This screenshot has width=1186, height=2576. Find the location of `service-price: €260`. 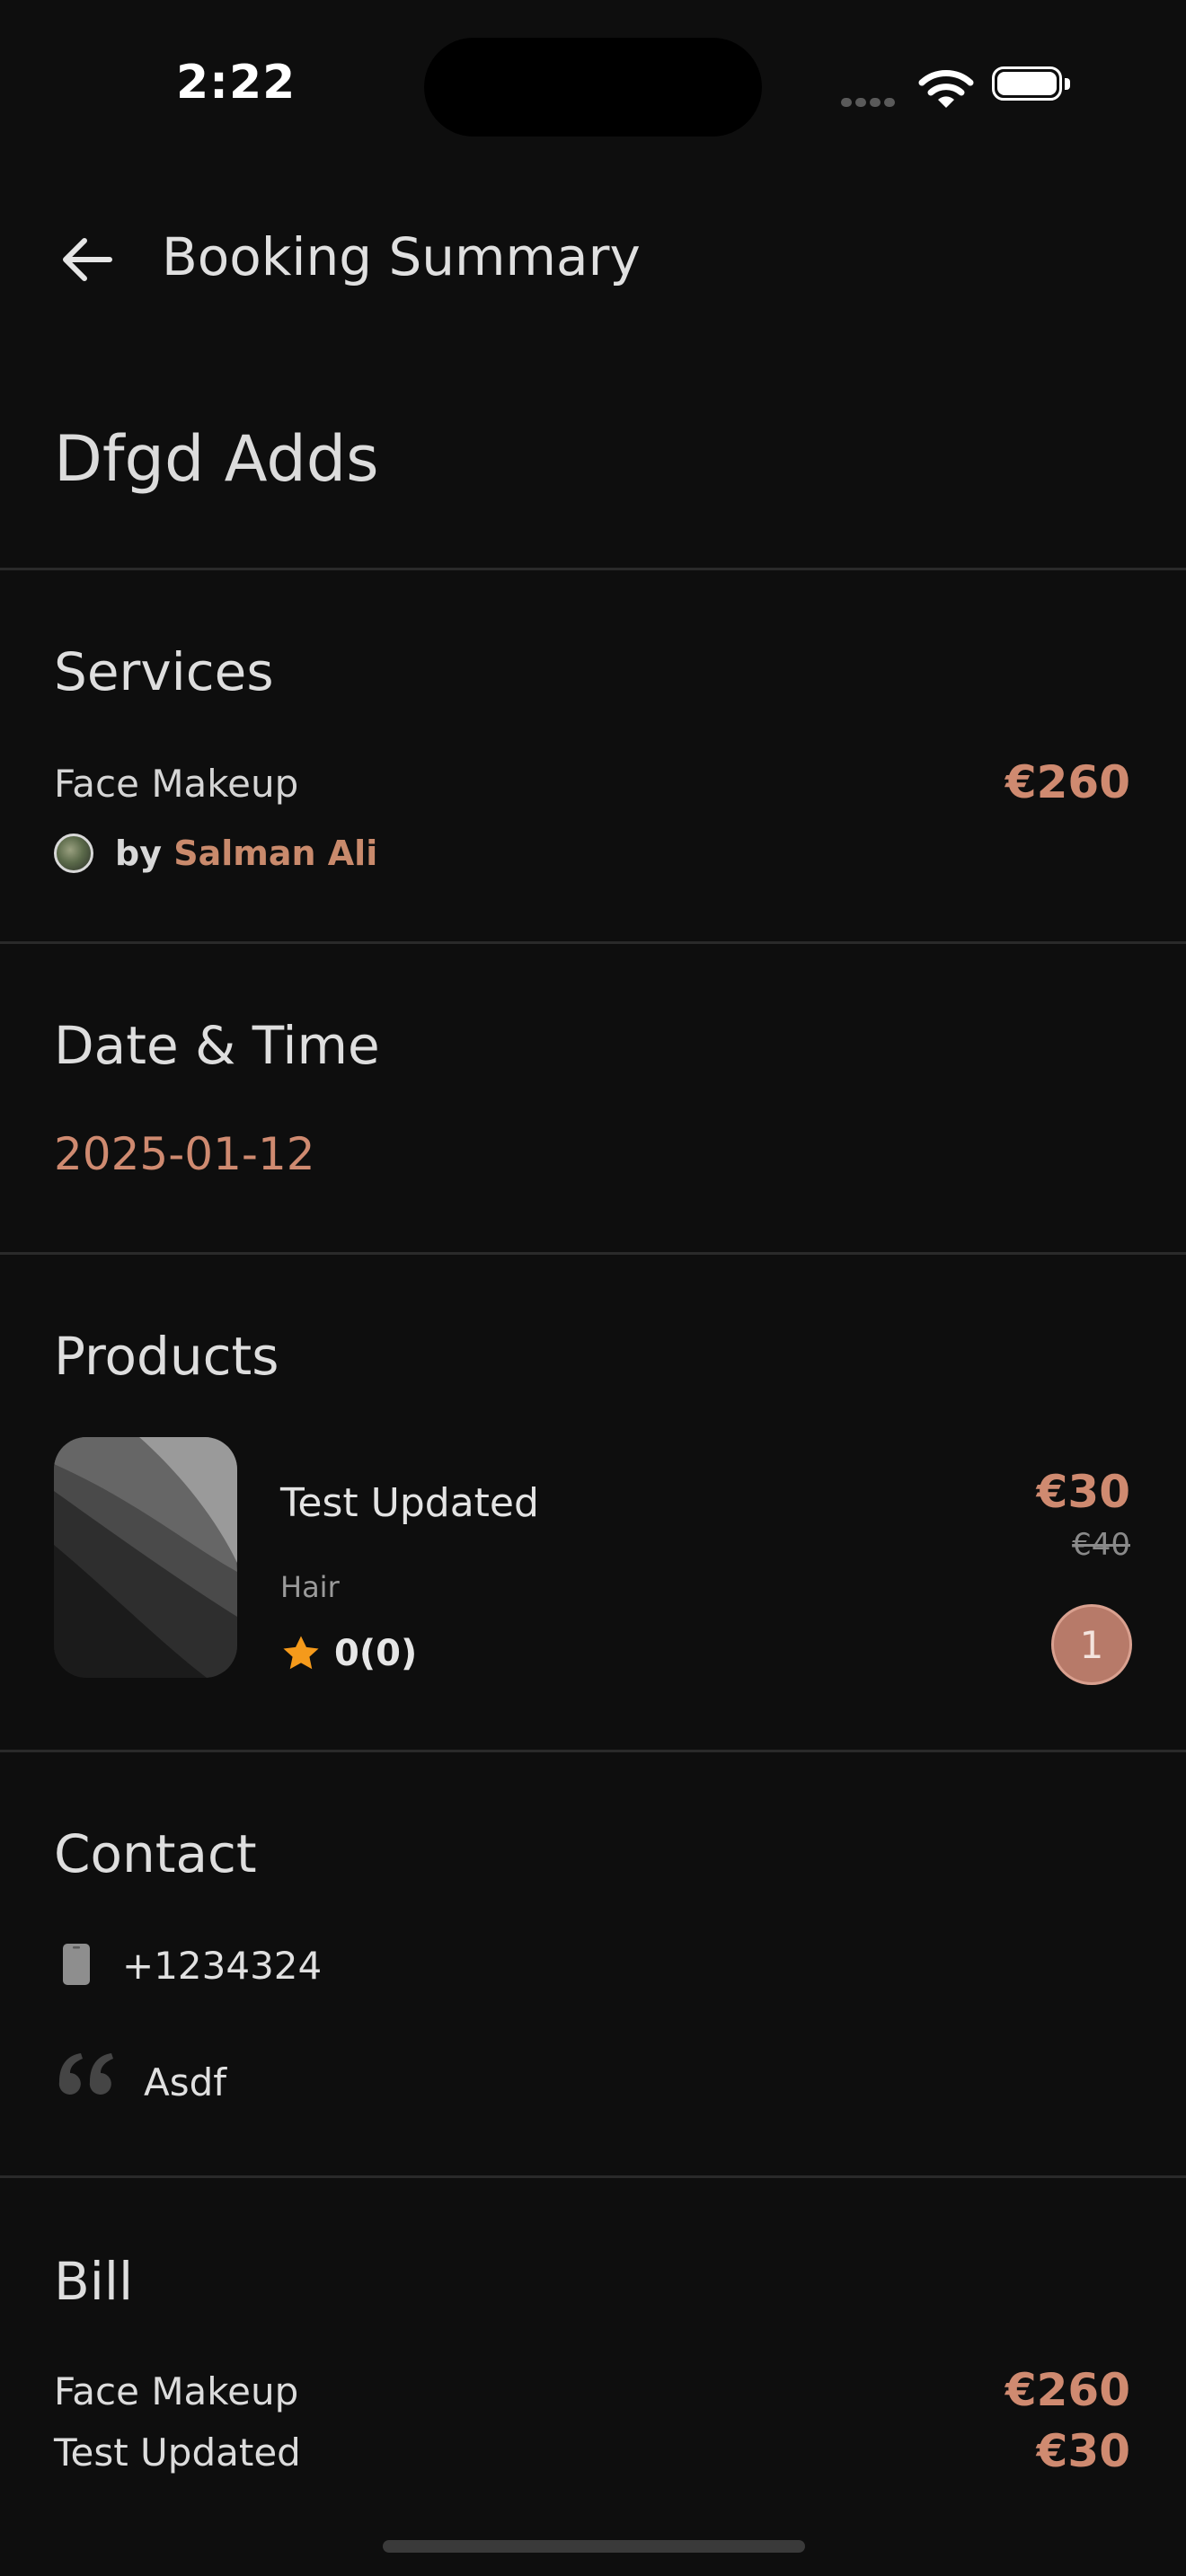

service-price: €260 is located at coordinates (1067, 782).